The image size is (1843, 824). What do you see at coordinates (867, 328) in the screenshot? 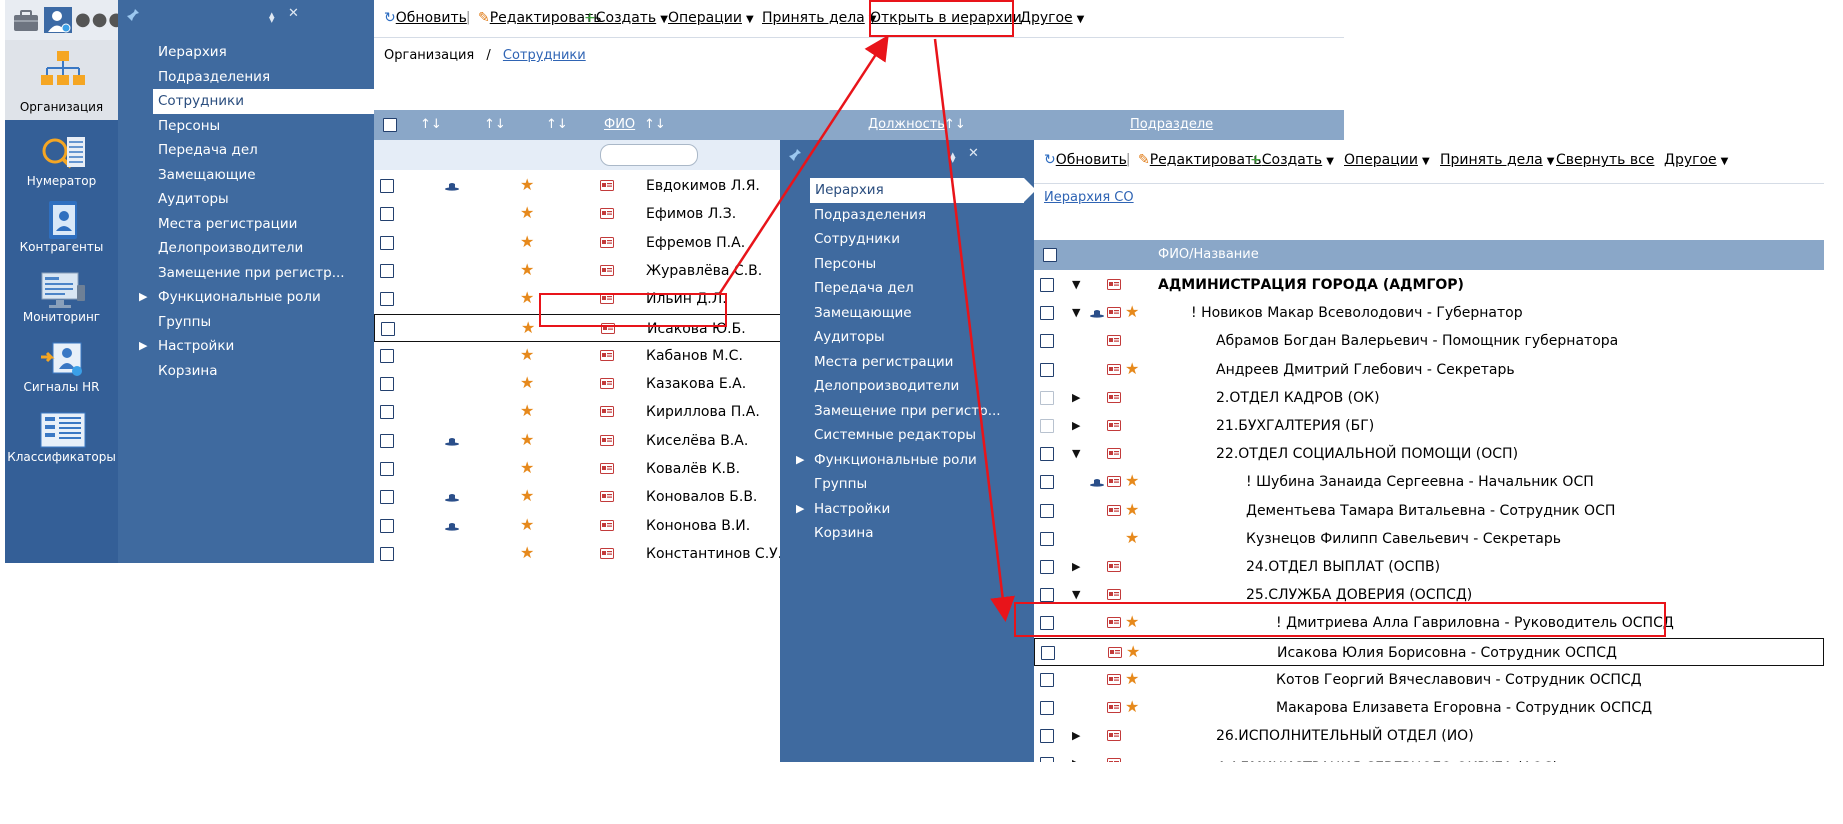
I see `annotation-arrows` at bounding box center [867, 328].